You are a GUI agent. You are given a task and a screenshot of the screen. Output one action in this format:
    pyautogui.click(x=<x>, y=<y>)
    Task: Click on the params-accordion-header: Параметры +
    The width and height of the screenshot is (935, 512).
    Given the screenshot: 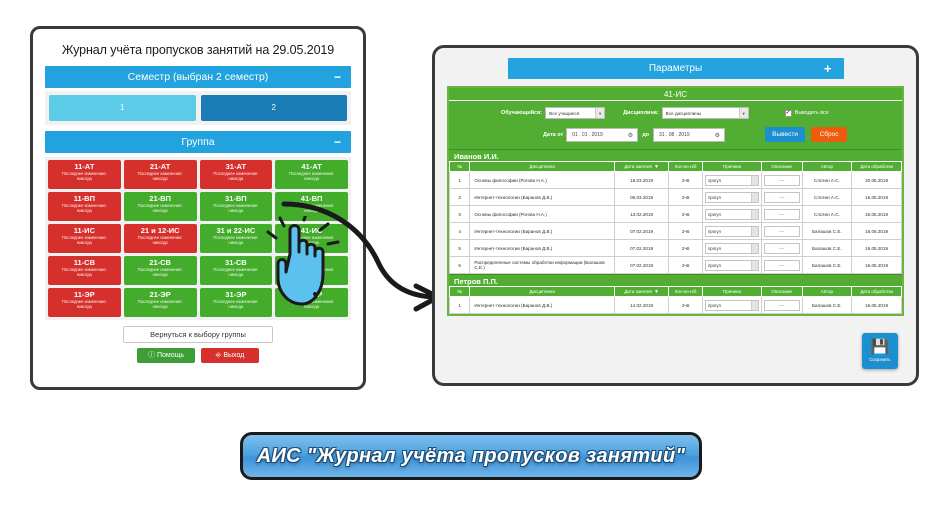 What is the action you would take?
    pyautogui.click(x=675, y=68)
    